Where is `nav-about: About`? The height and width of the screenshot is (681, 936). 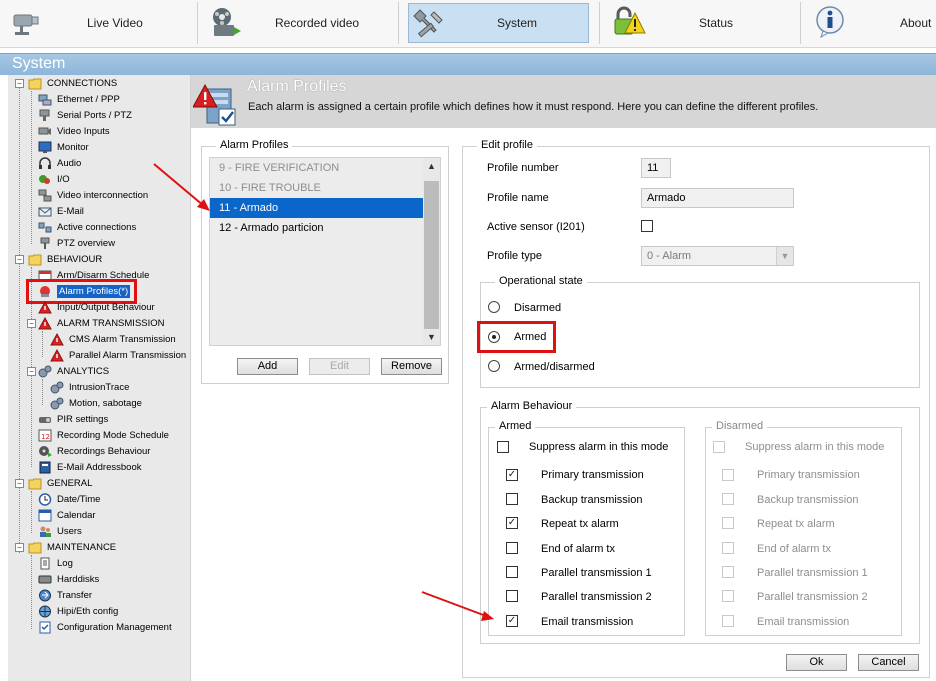
nav-about: About is located at coordinates (869, 23).